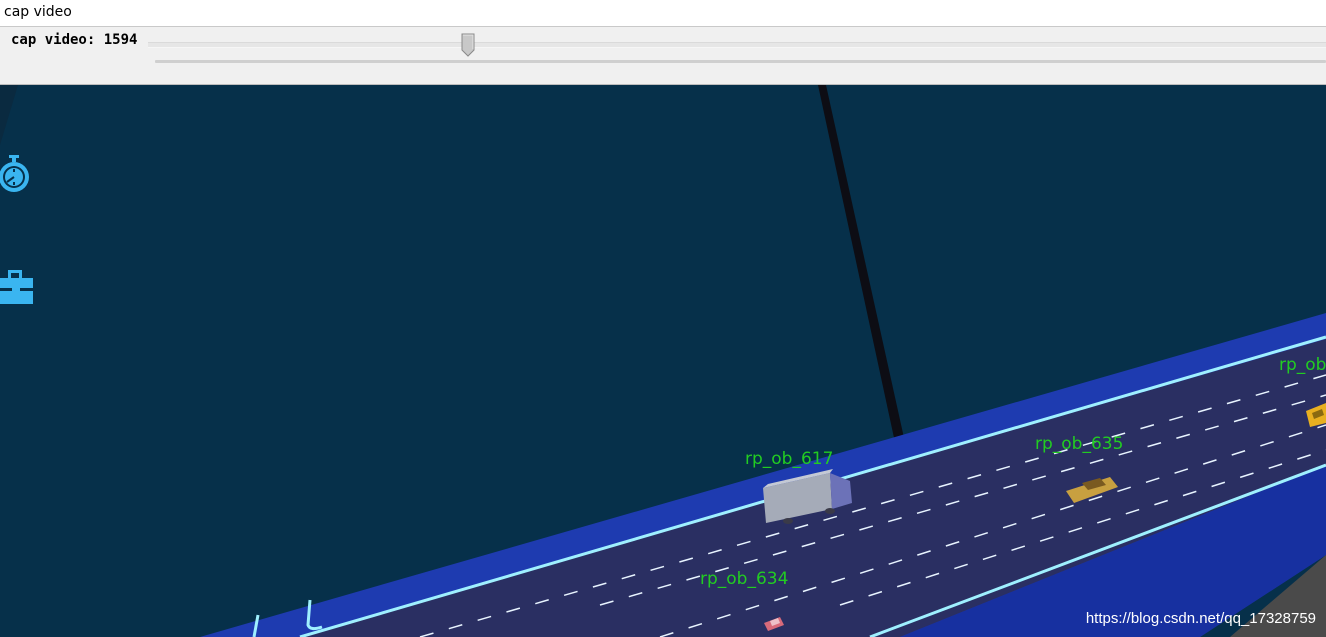  What do you see at coordinates (740, 61) in the screenshot?
I see `trackbar-groove` at bounding box center [740, 61].